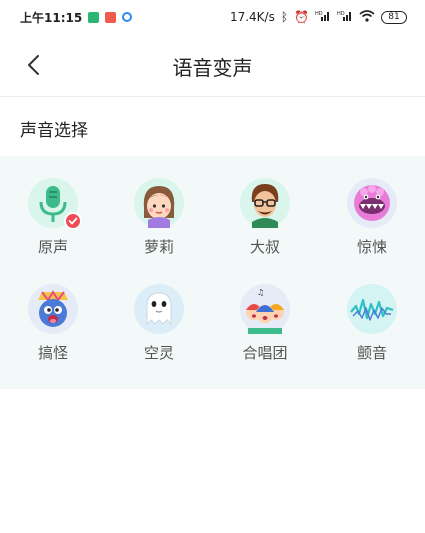 This screenshot has height=533, width=425. Describe the element at coordinates (52, 353) in the screenshot. I see `voice-option-label: 搞怪` at that location.